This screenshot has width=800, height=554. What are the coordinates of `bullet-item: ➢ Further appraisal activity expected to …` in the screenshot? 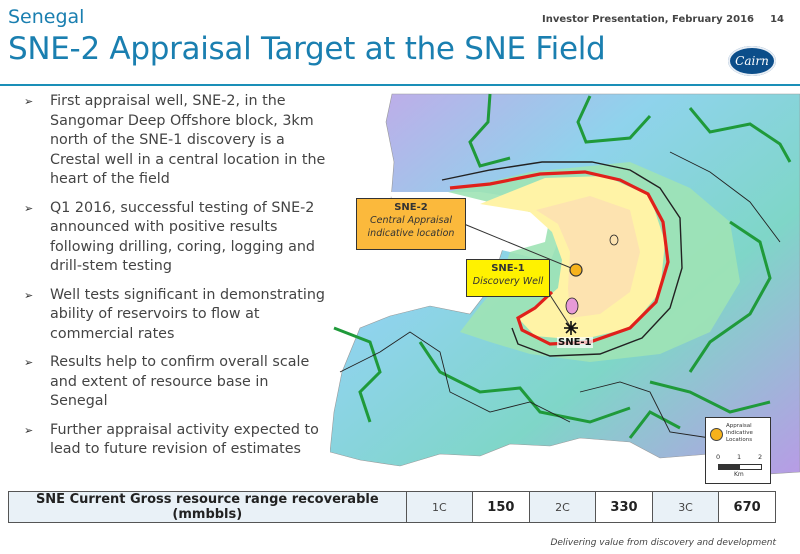 It's located at (171, 440).